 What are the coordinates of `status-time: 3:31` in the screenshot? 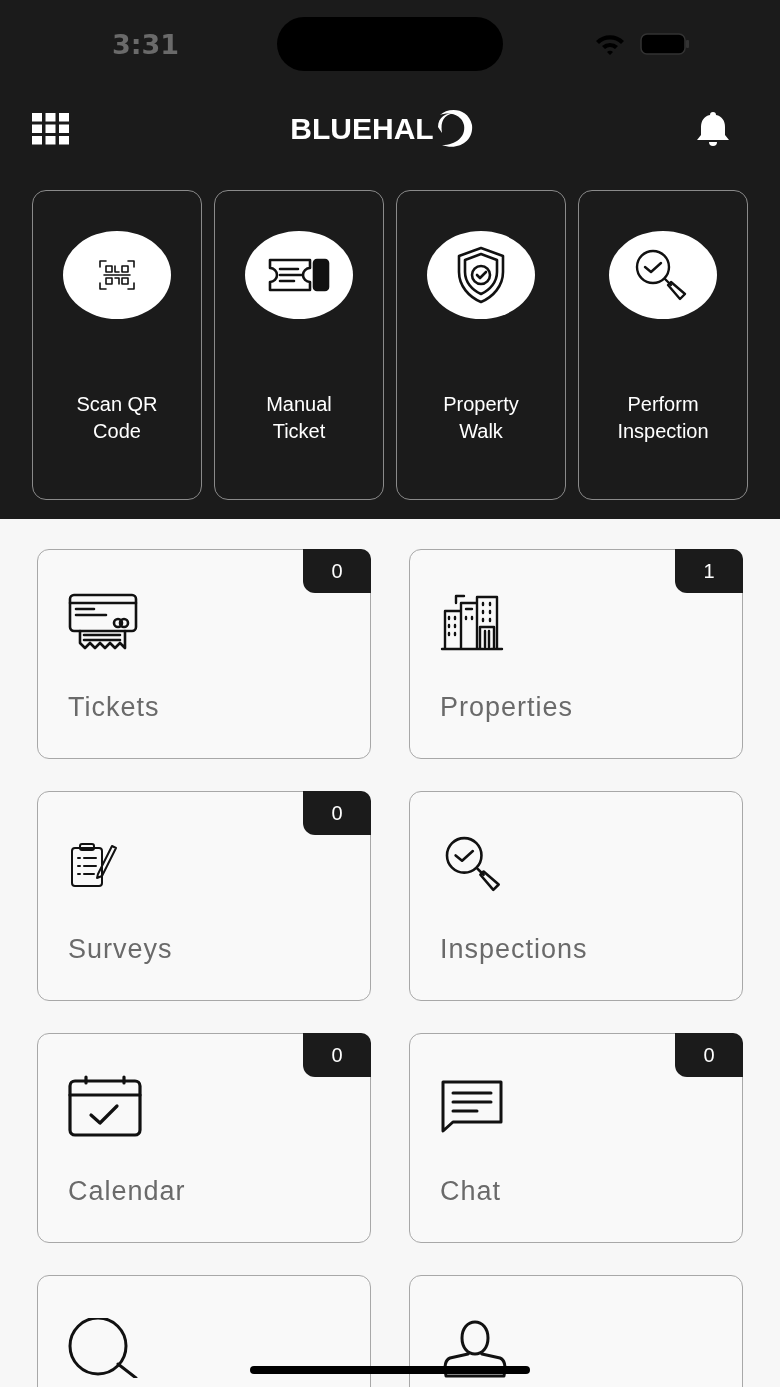 It's located at (146, 44).